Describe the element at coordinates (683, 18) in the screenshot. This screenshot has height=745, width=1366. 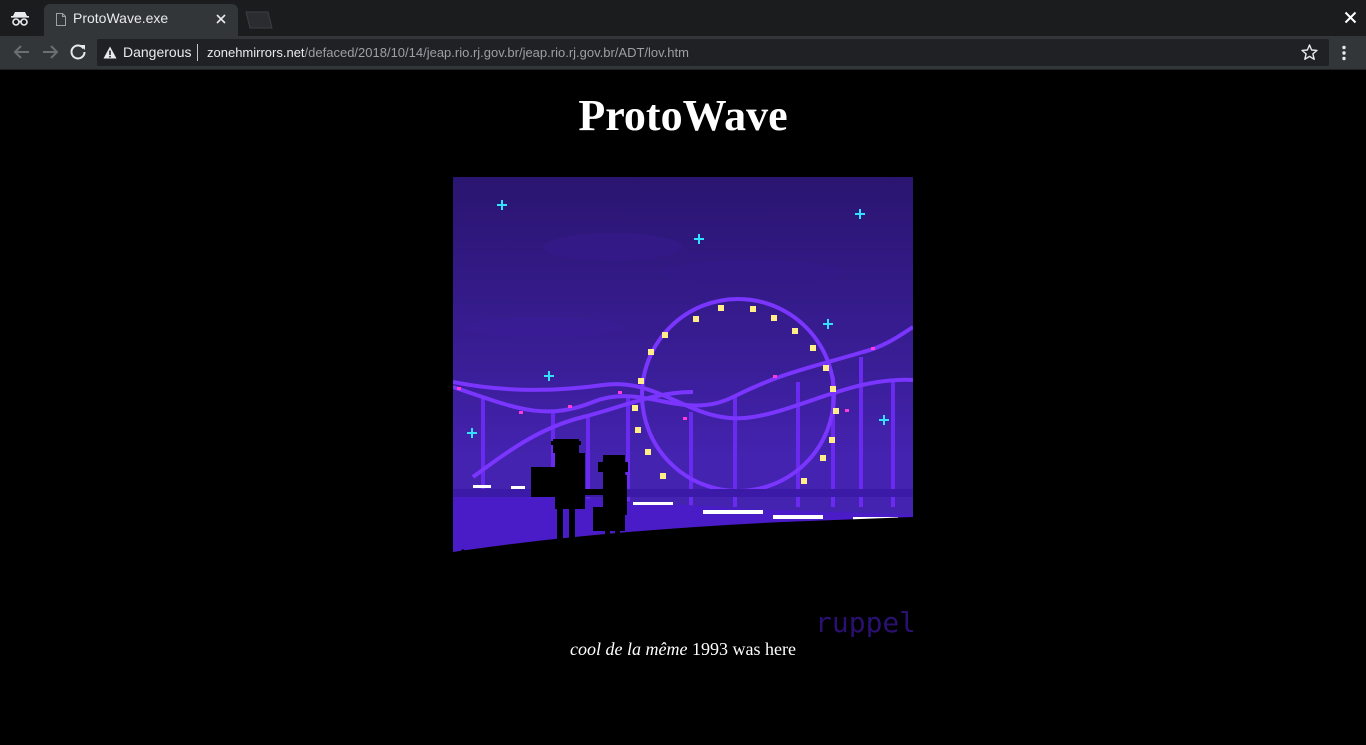
I see `tab-strip: ProtoWave.exe` at that location.